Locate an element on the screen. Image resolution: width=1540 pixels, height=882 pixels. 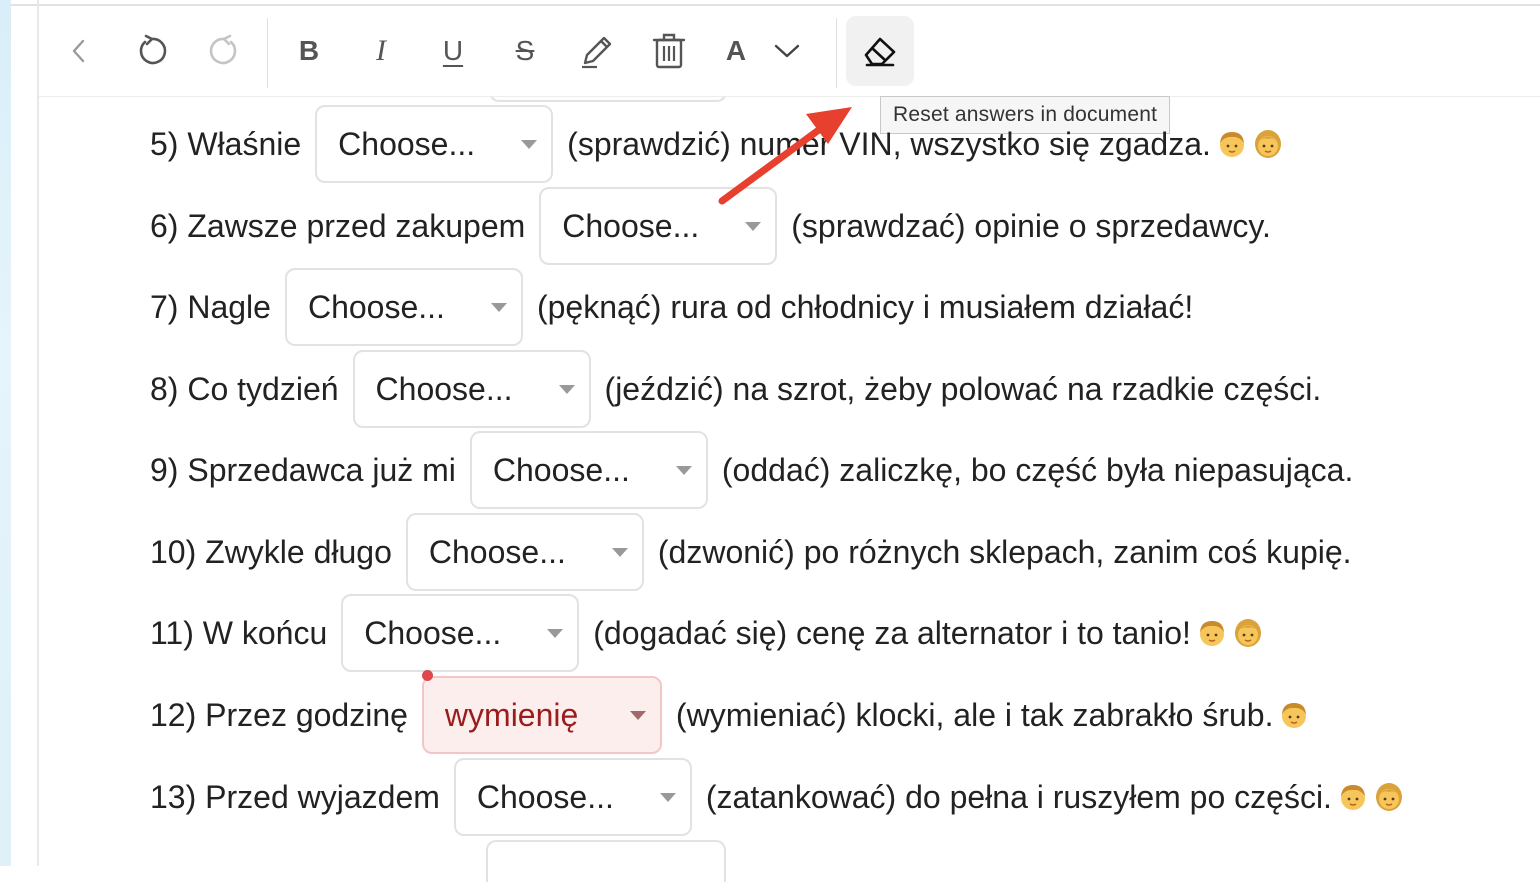
answer-select-incorrect: wymienię is located at coordinates (541, 712).